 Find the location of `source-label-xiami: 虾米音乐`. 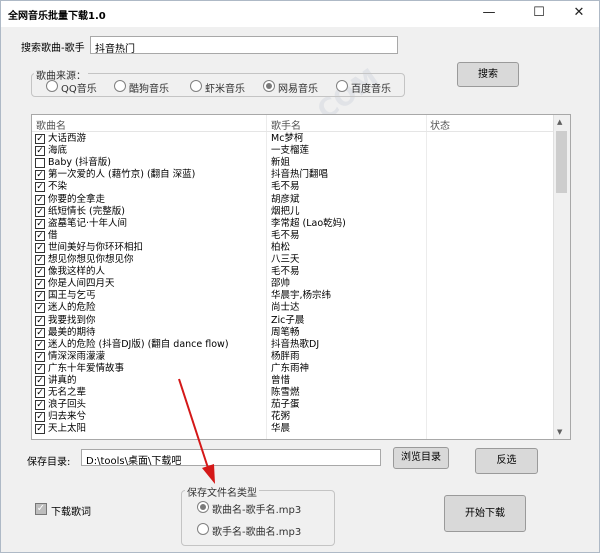

source-label-xiami: 虾米音乐 is located at coordinates (225, 89).